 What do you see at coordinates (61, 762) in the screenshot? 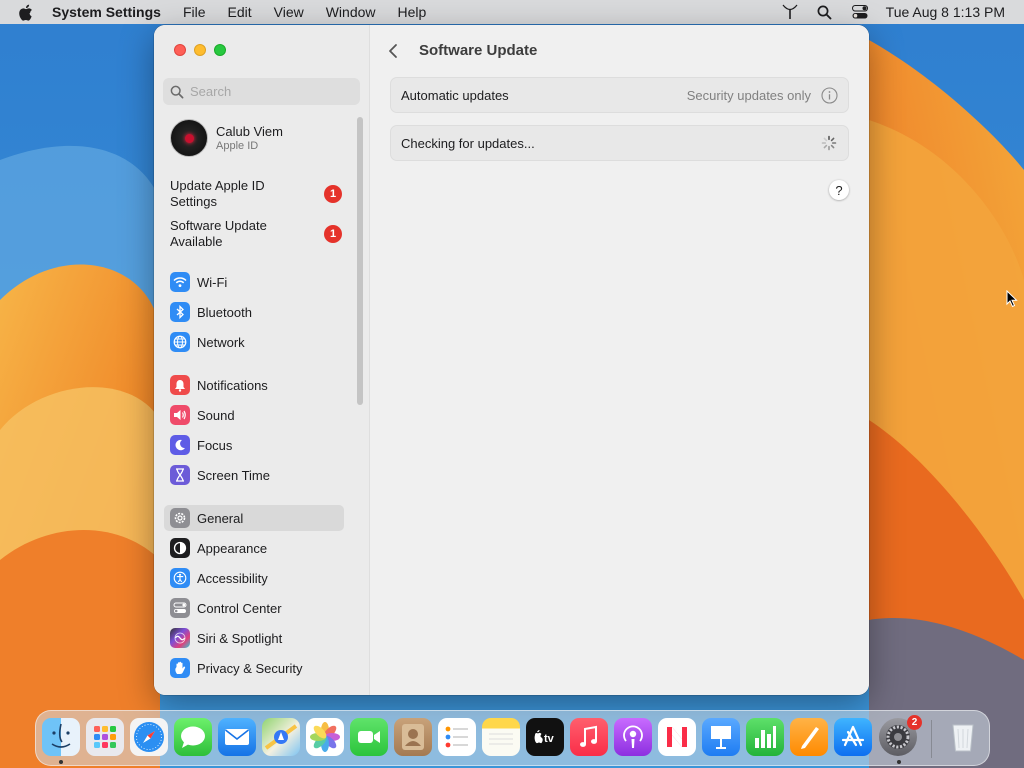
I see `running-indicator` at bounding box center [61, 762].